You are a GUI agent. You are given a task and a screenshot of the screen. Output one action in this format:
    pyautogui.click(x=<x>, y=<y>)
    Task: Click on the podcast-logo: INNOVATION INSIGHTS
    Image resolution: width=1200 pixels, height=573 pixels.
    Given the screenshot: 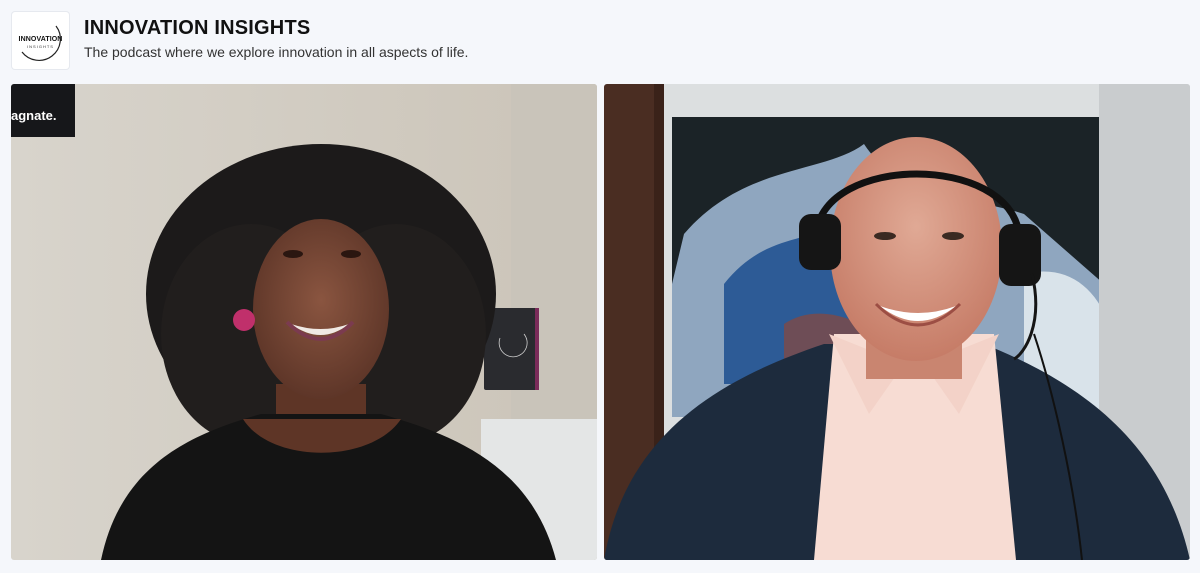 What is the action you would take?
    pyautogui.click(x=40, y=40)
    